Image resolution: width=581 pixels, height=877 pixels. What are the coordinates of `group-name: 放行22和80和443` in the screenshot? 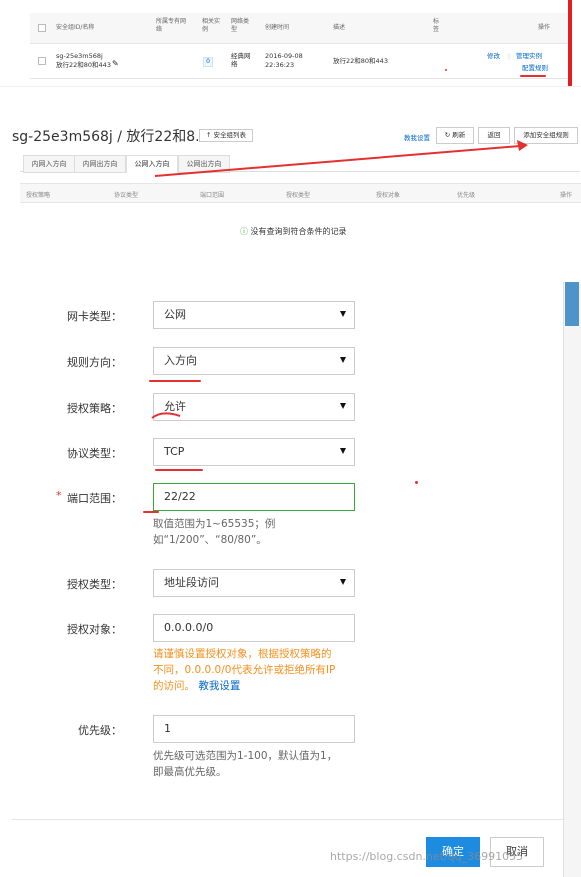 It's located at (83, 65).